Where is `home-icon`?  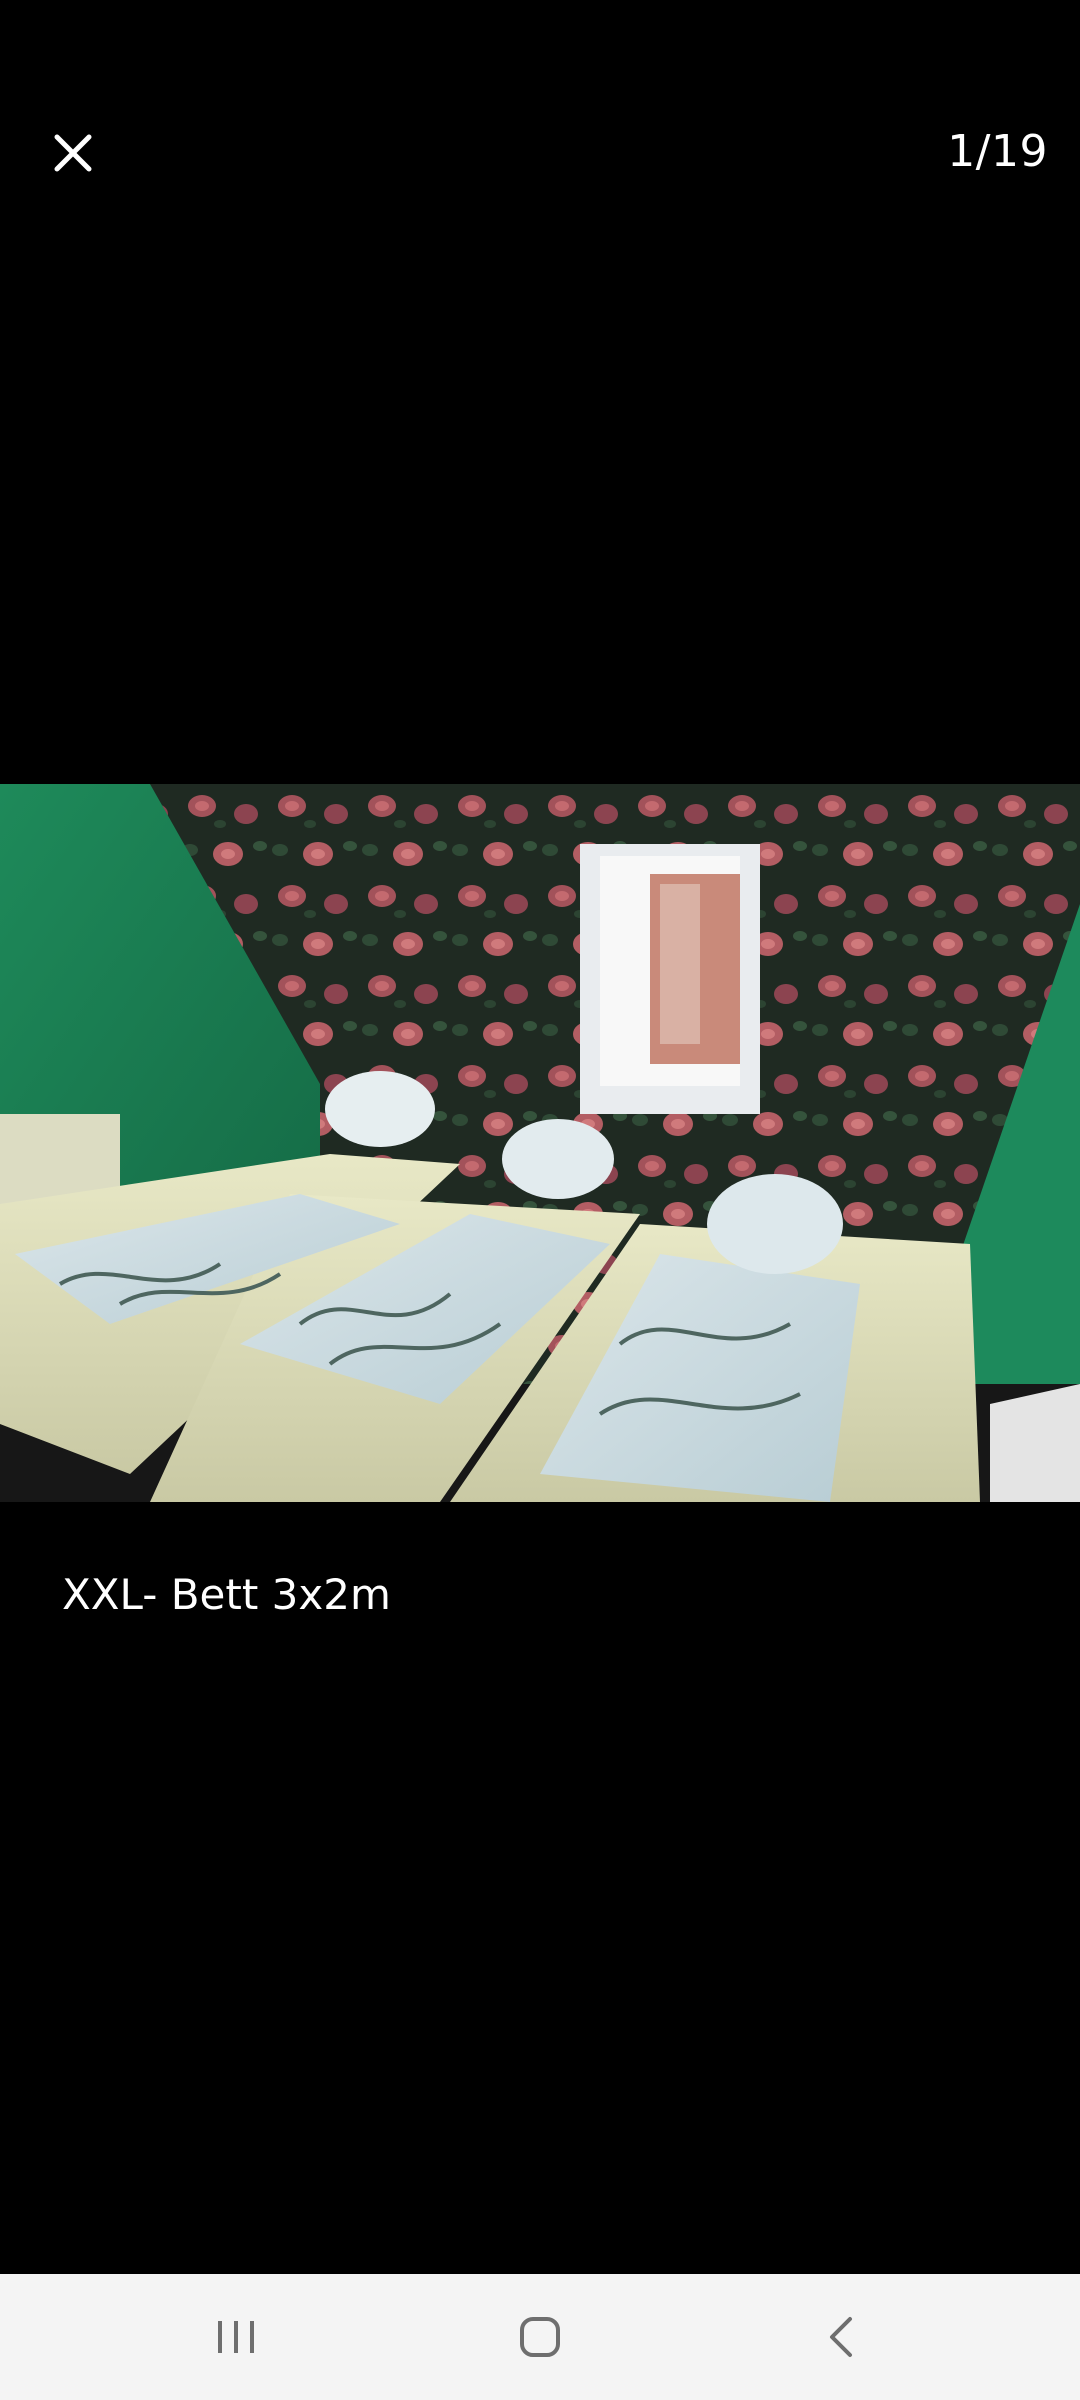 home-icon is located at coordinates (540, 2337).